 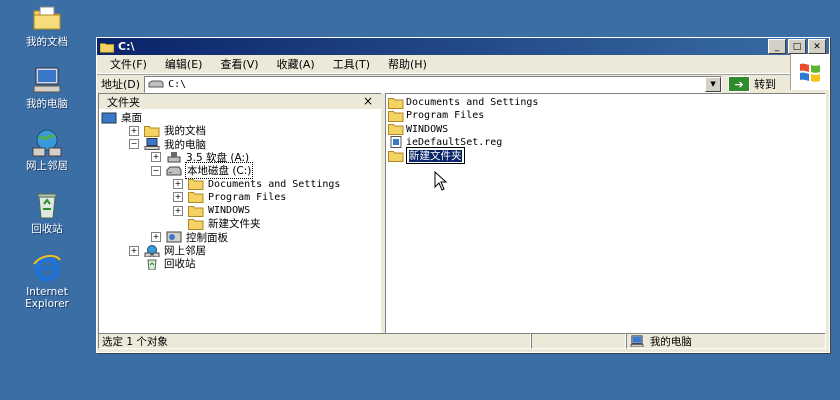 I want to click on tree-item: +3.5 软盘 (A:), so click(x=200, y=157).